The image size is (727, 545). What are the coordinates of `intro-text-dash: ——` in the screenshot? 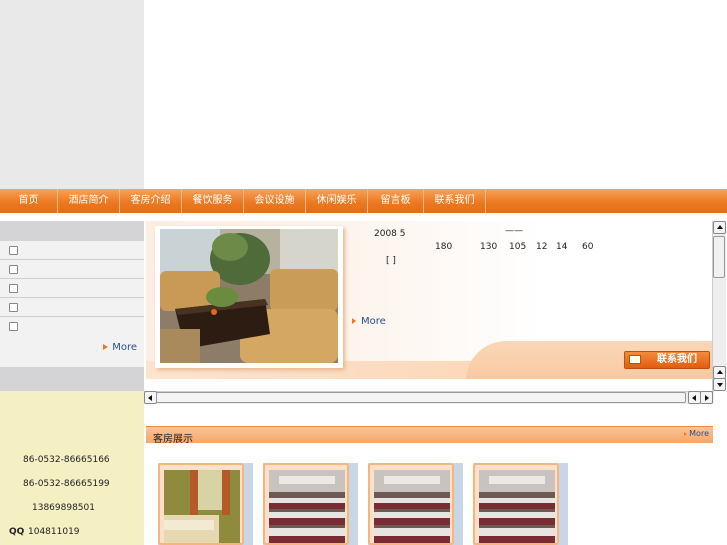 It's located at (514, 231).